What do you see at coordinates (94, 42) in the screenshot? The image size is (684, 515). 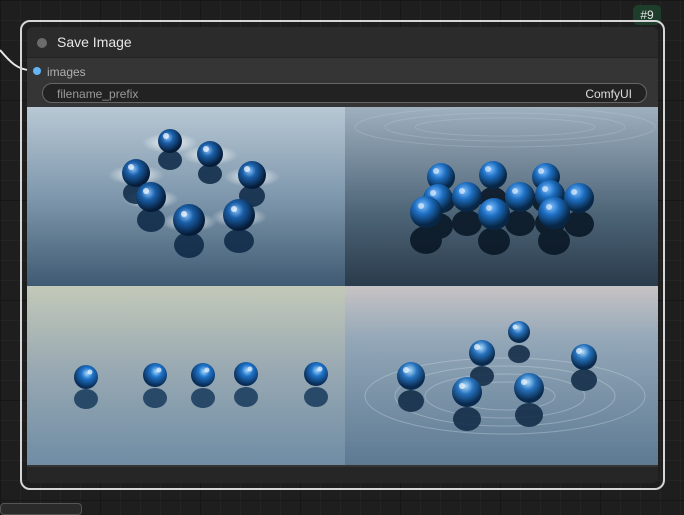 I see `node-title: Save Image` at bounding box center [94, 42].